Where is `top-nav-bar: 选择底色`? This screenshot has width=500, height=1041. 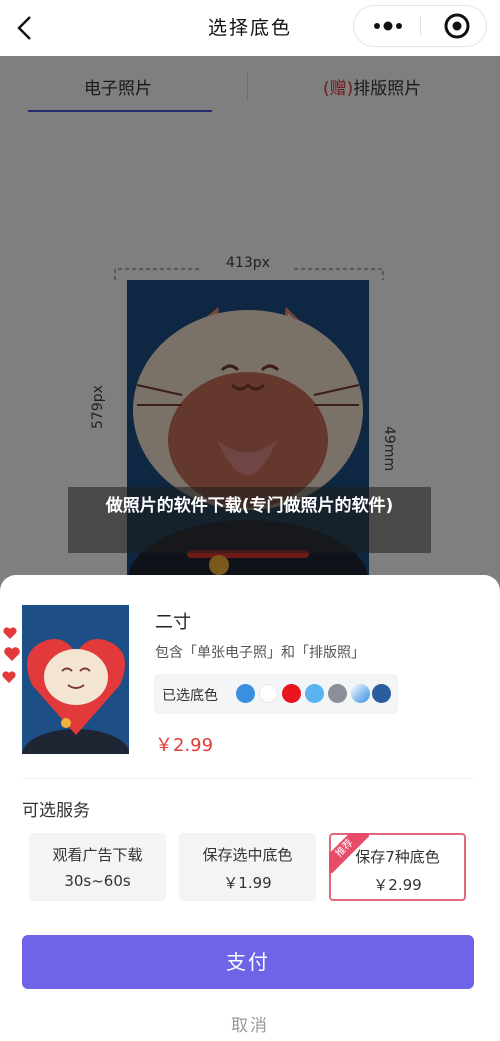 top-nav-bar: 选择底色 is located at coordinates (250, 28).